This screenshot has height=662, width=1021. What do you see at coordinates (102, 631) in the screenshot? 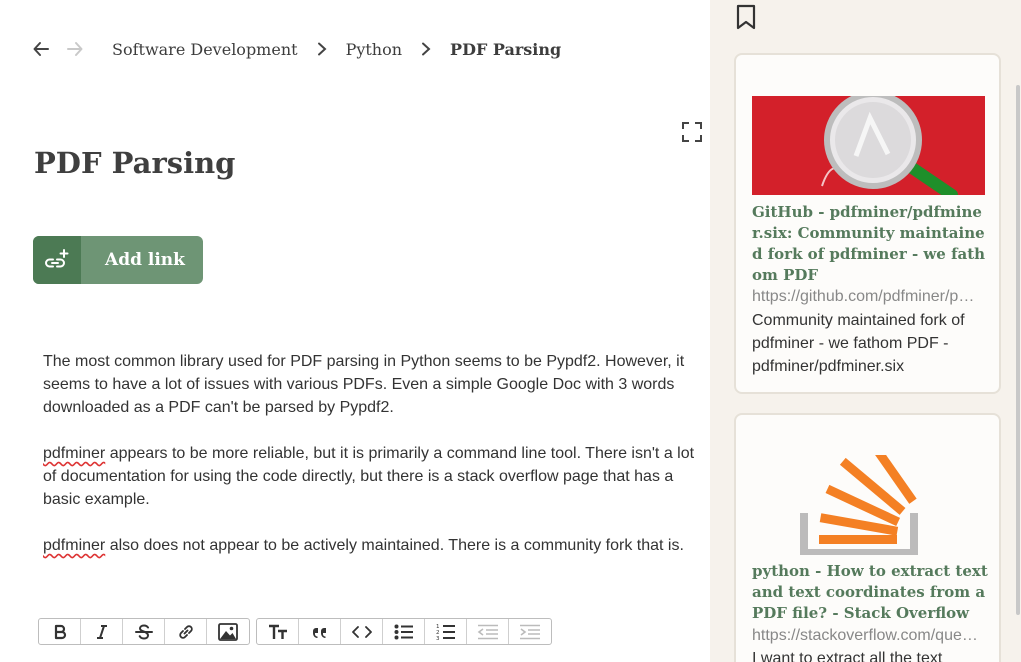
I see `italic-icon` at bounding box center [102, 631].